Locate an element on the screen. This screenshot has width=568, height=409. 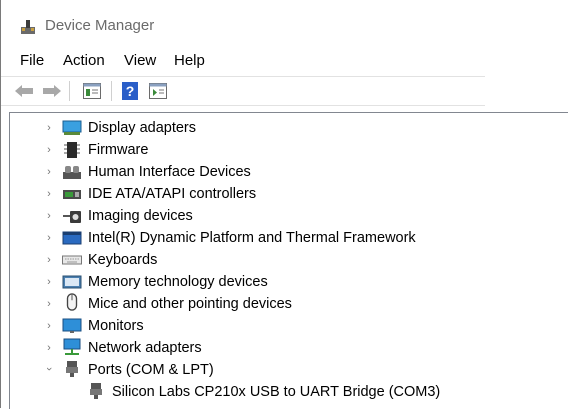
menu-view: View is located at coordinates (140, 60).